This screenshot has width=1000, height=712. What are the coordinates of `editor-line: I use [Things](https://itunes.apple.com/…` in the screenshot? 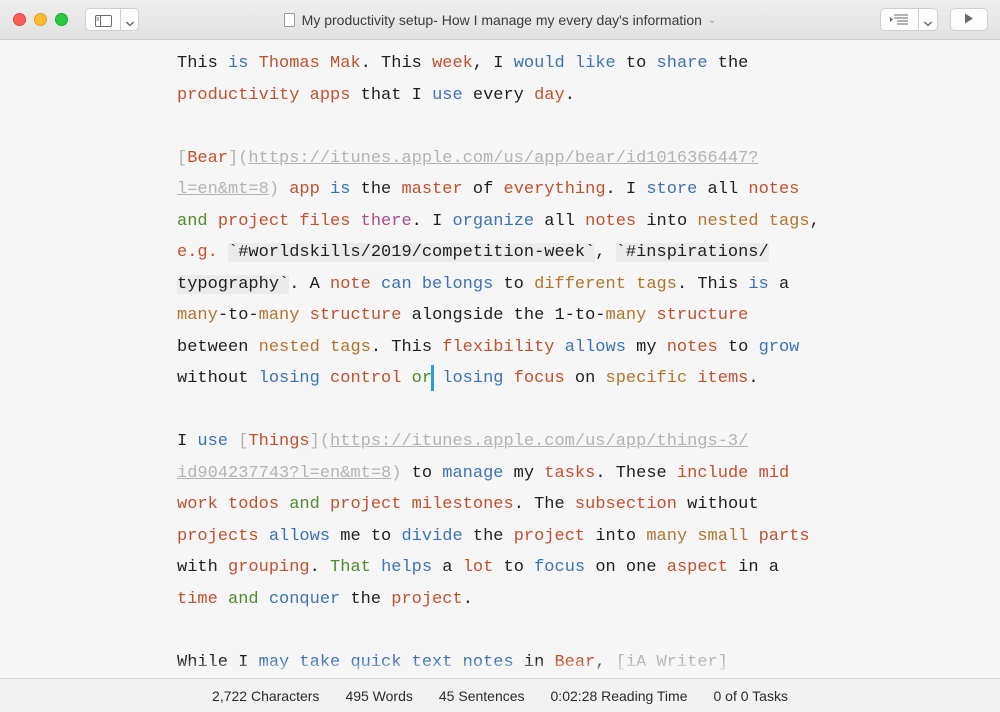 It's located at (463, 441).